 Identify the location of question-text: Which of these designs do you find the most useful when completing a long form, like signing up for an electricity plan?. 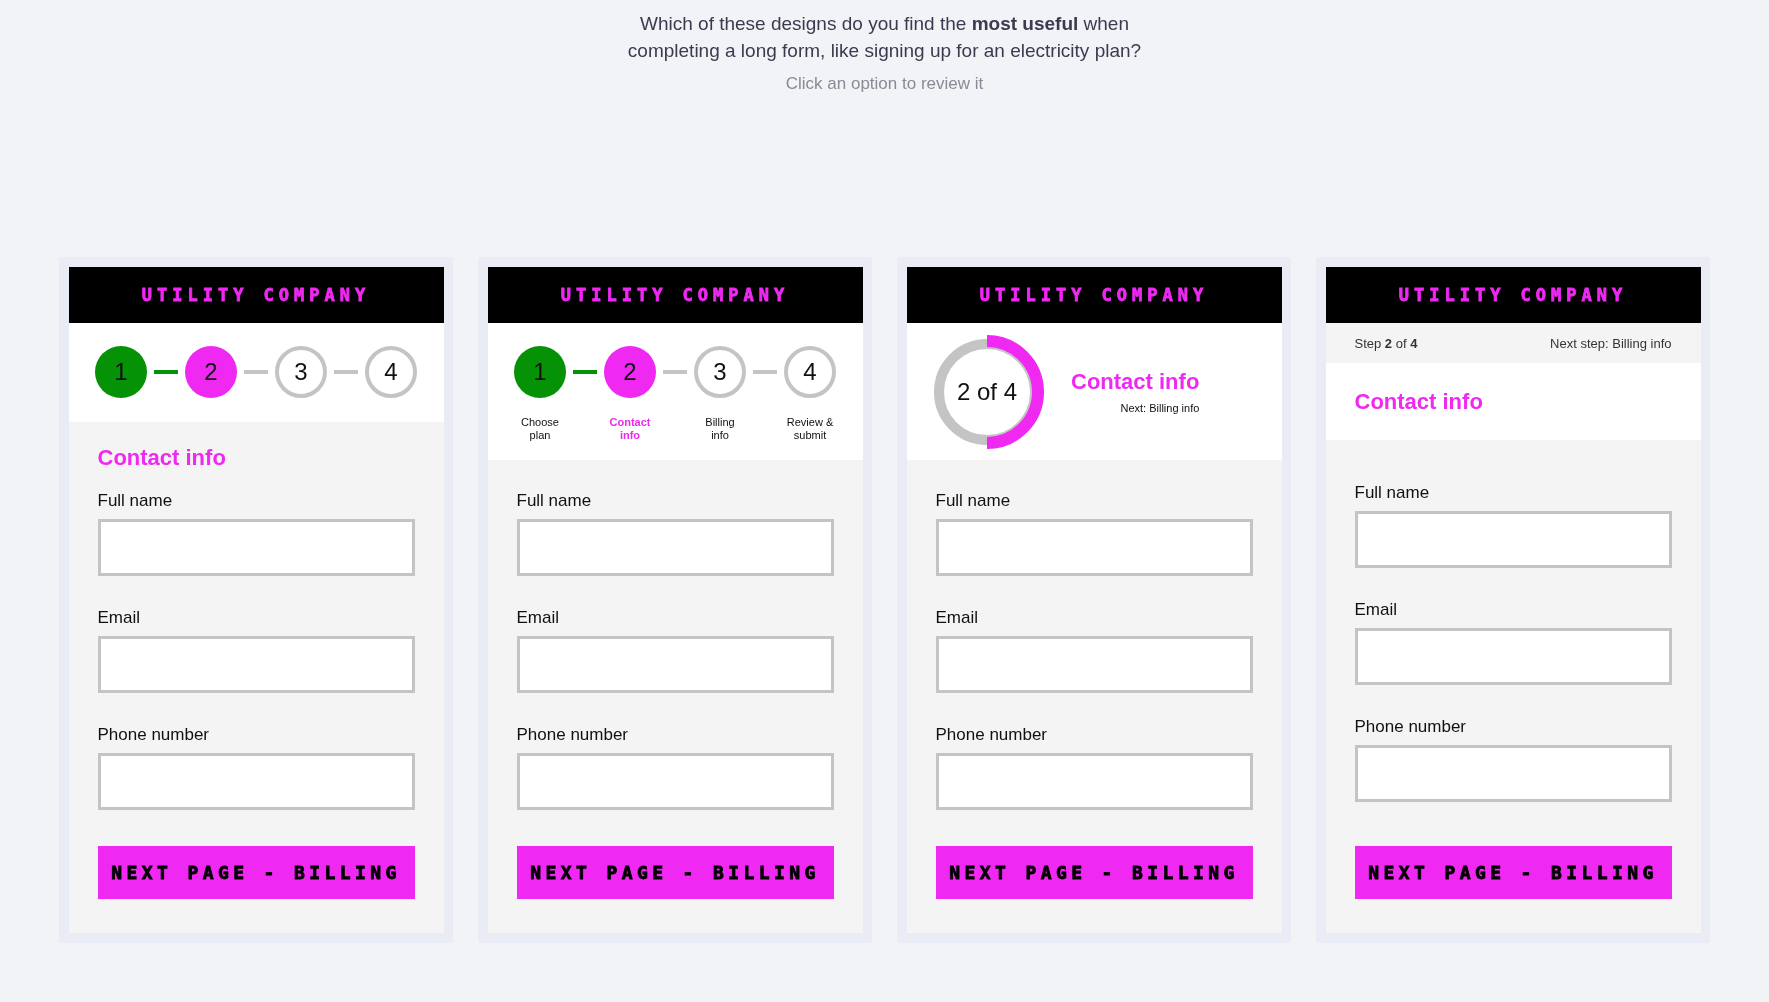
(884, 37).